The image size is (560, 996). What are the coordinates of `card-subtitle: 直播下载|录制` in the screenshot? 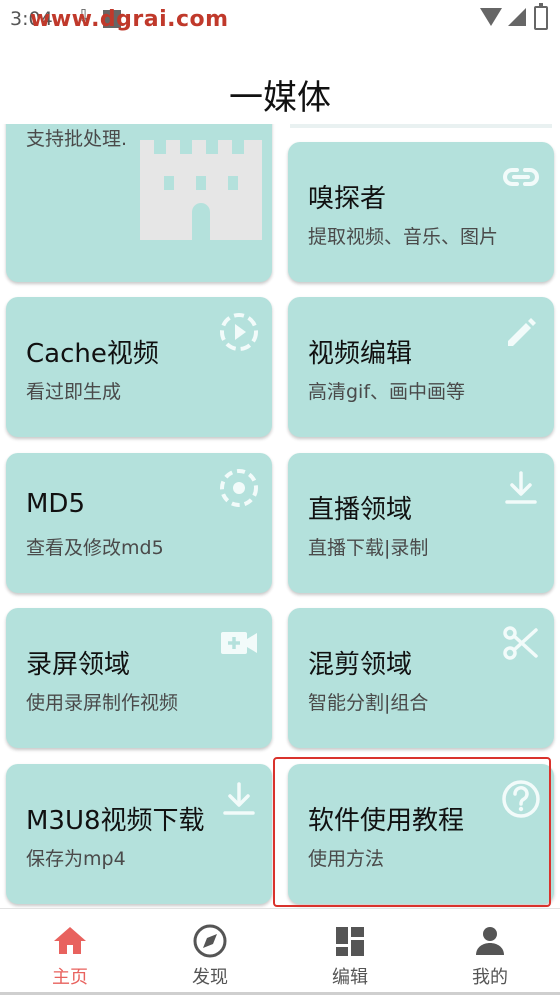 It's located at (368, 548).